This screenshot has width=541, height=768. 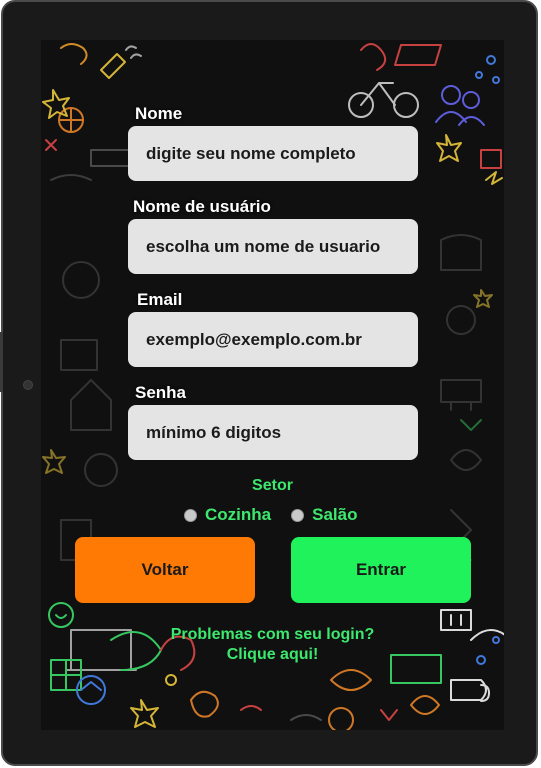 I want to click on back-button: Voltar, so click(x=165, y=570).